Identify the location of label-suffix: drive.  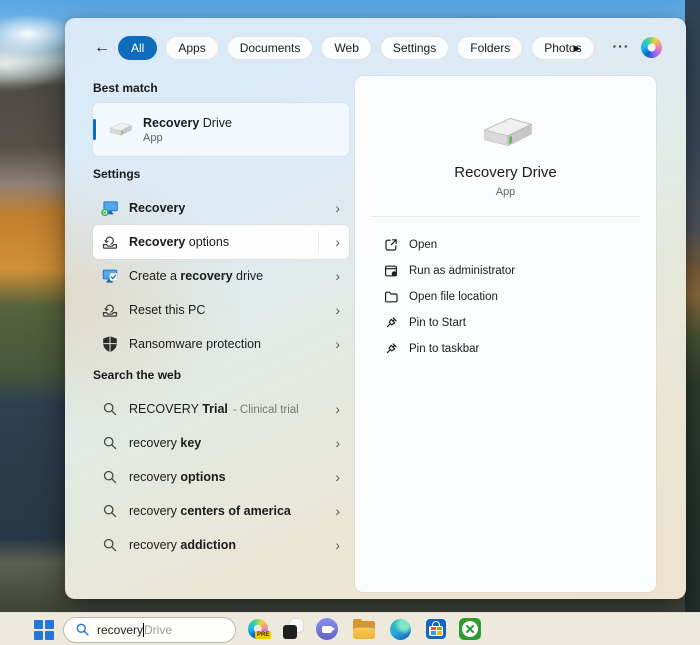
(248, 276).